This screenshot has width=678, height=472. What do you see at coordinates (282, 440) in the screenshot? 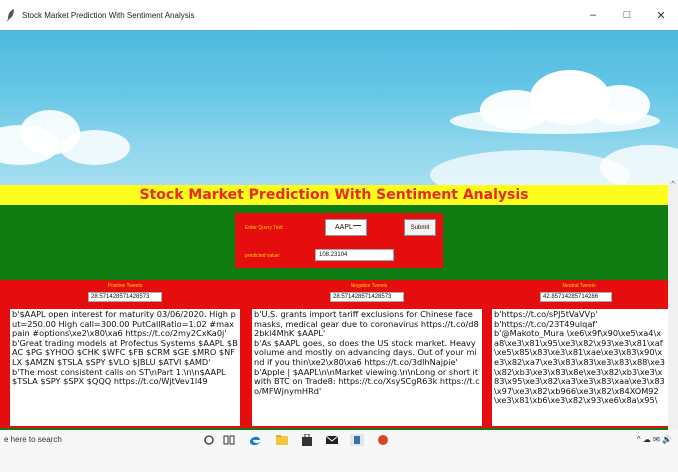
I see `file-explorer-icon` at bounding box center [282, 440].